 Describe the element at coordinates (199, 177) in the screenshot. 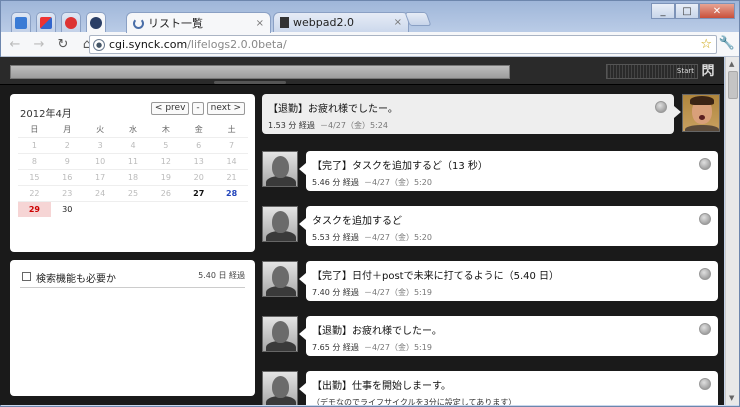

I see `calendar-day: 20` at that location.